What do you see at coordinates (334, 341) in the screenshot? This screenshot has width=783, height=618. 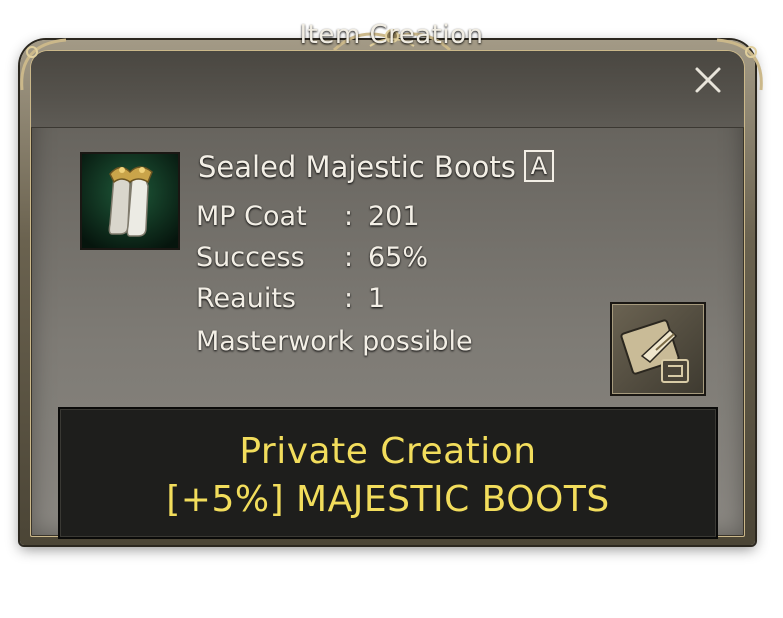 I see `masterwork-note: Masterwork possible` at bounding box center [334, 341].